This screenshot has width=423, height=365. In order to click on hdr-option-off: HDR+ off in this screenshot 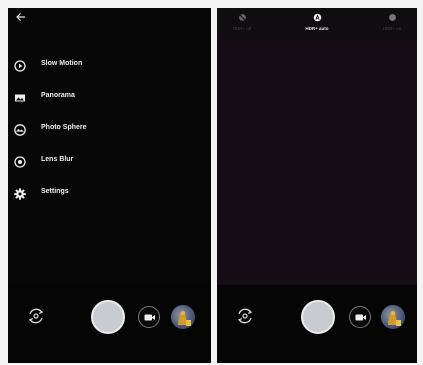, I will do `click(242, 22)`.